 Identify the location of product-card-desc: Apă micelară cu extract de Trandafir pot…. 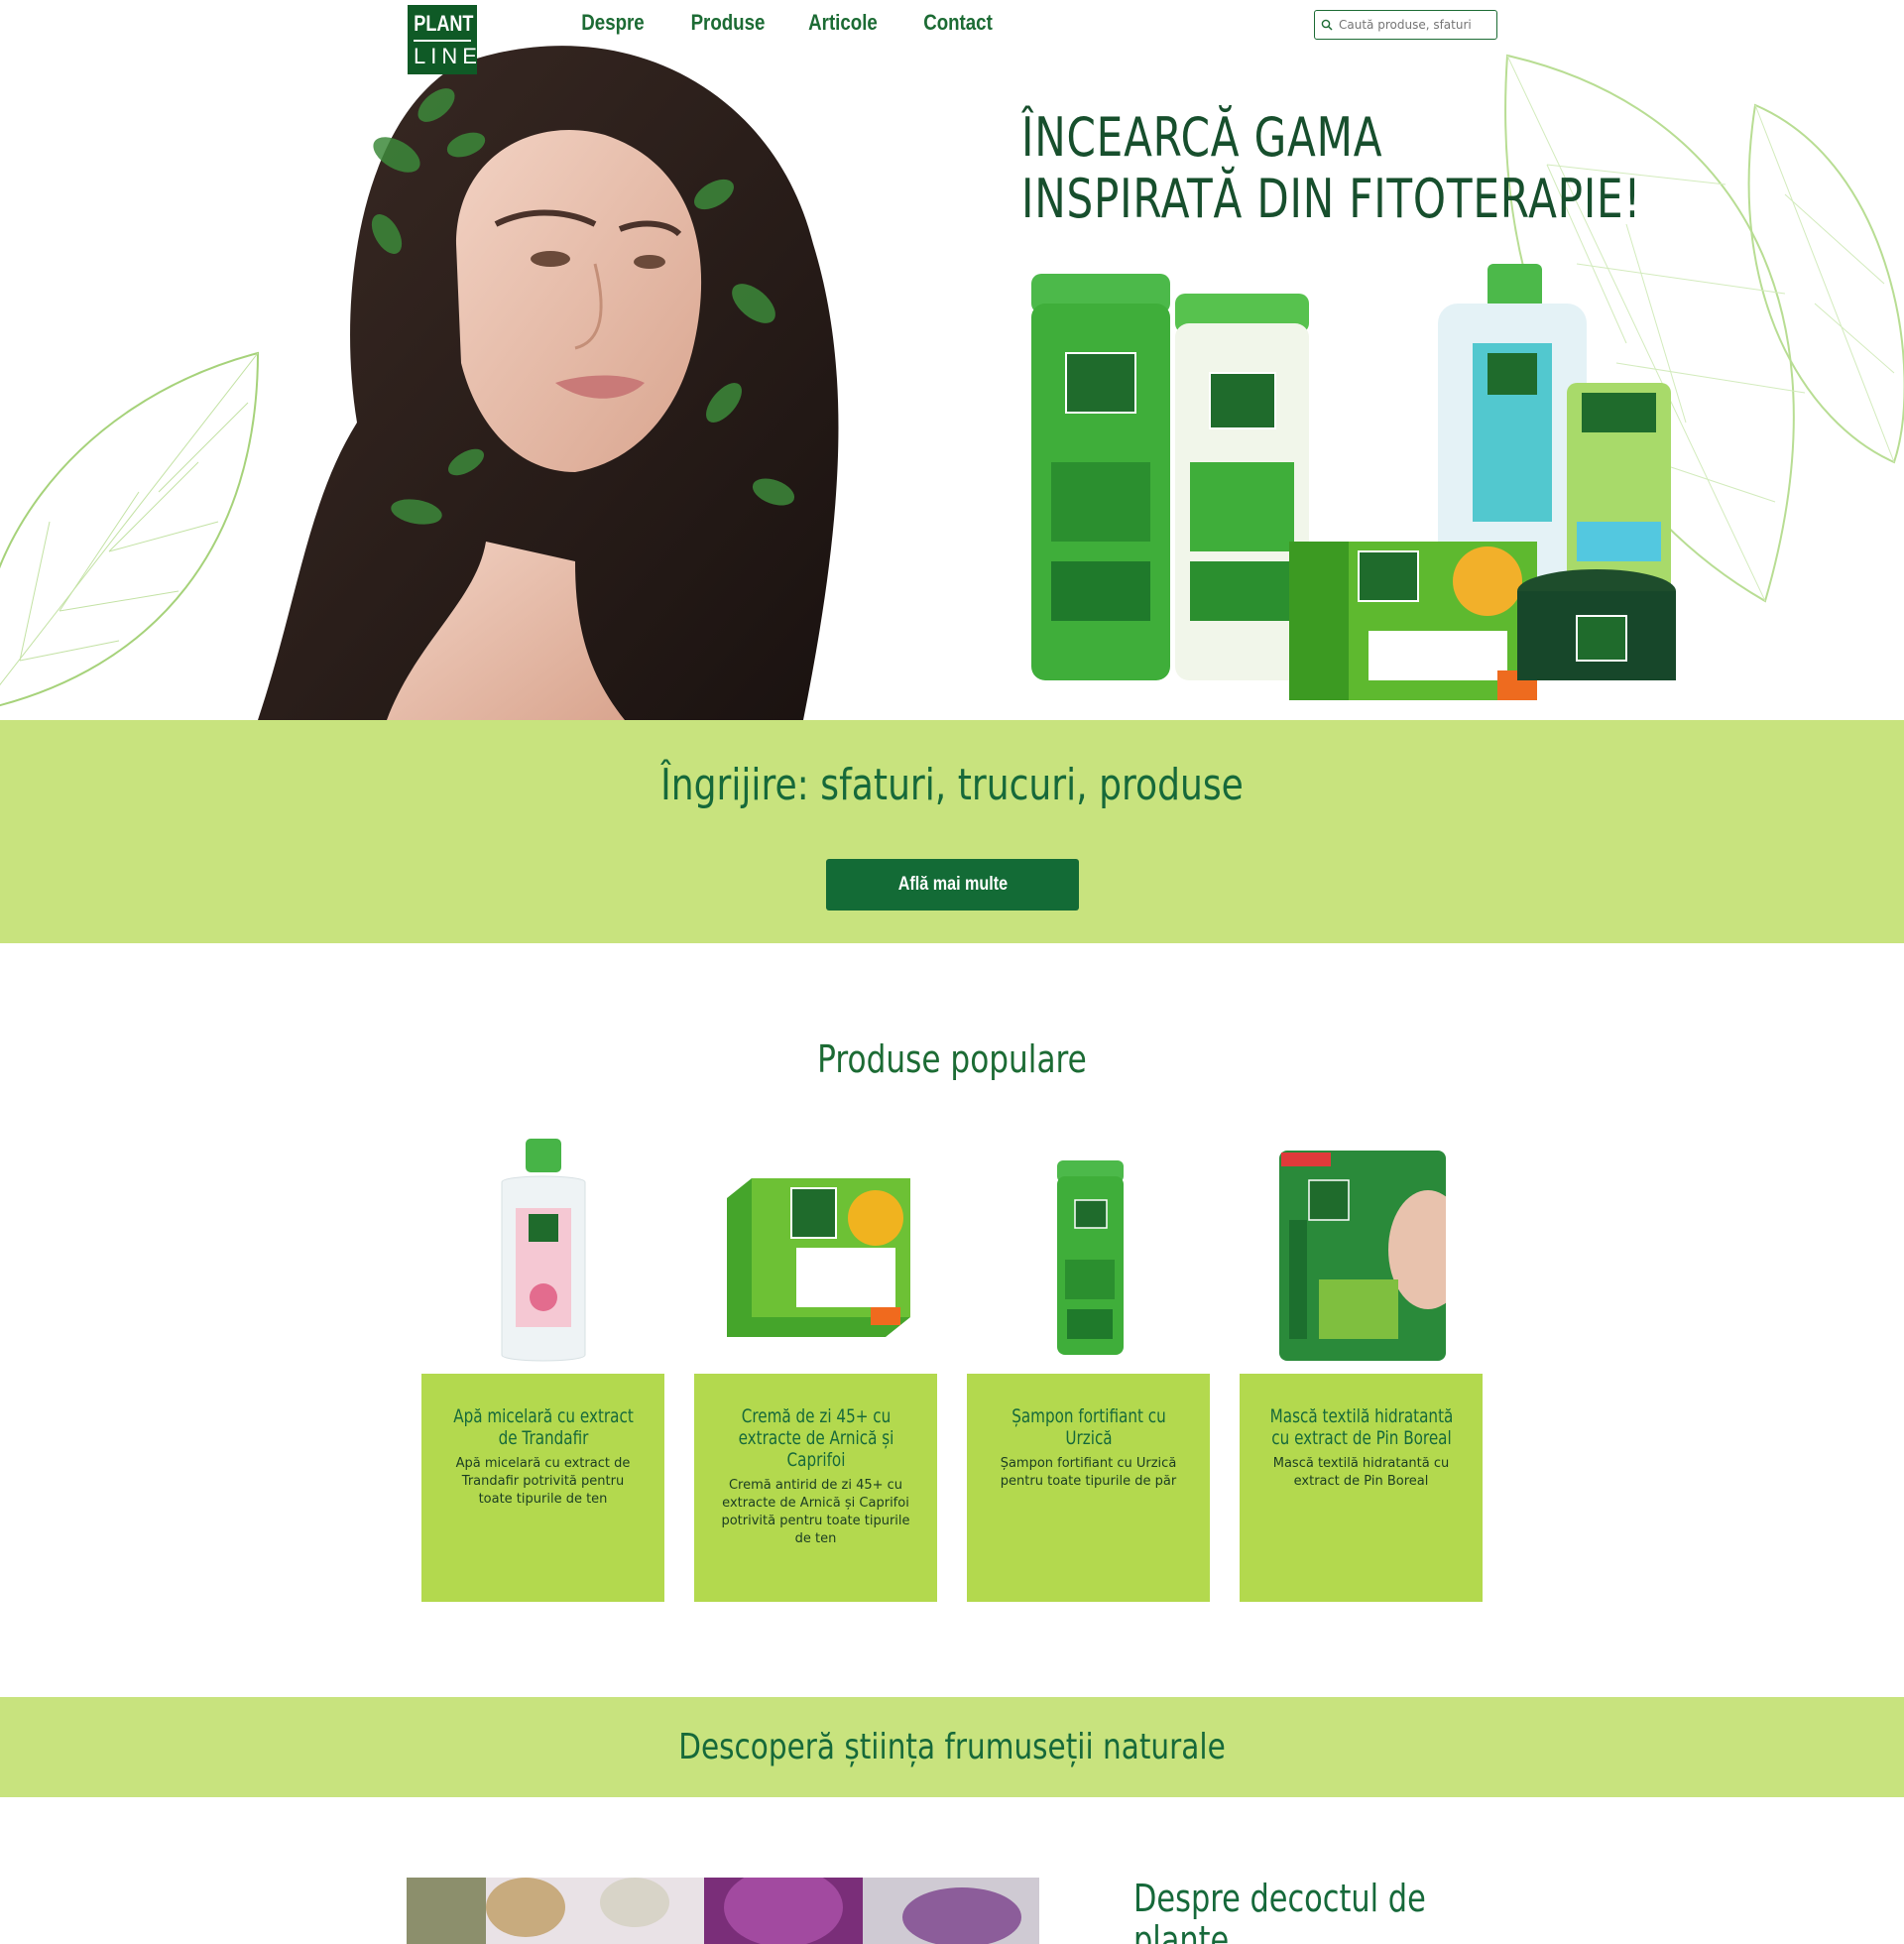
(543, 1481).